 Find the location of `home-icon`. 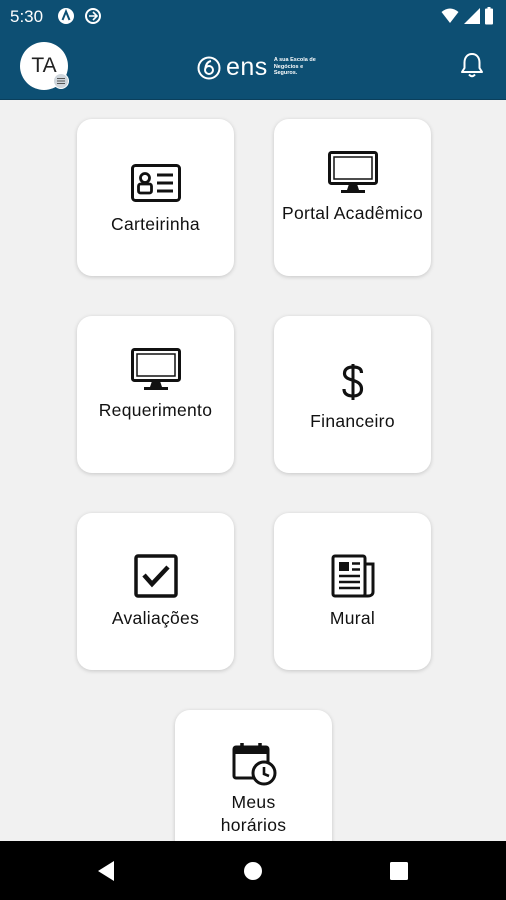

home-icon is located at coordinates (253, 871).